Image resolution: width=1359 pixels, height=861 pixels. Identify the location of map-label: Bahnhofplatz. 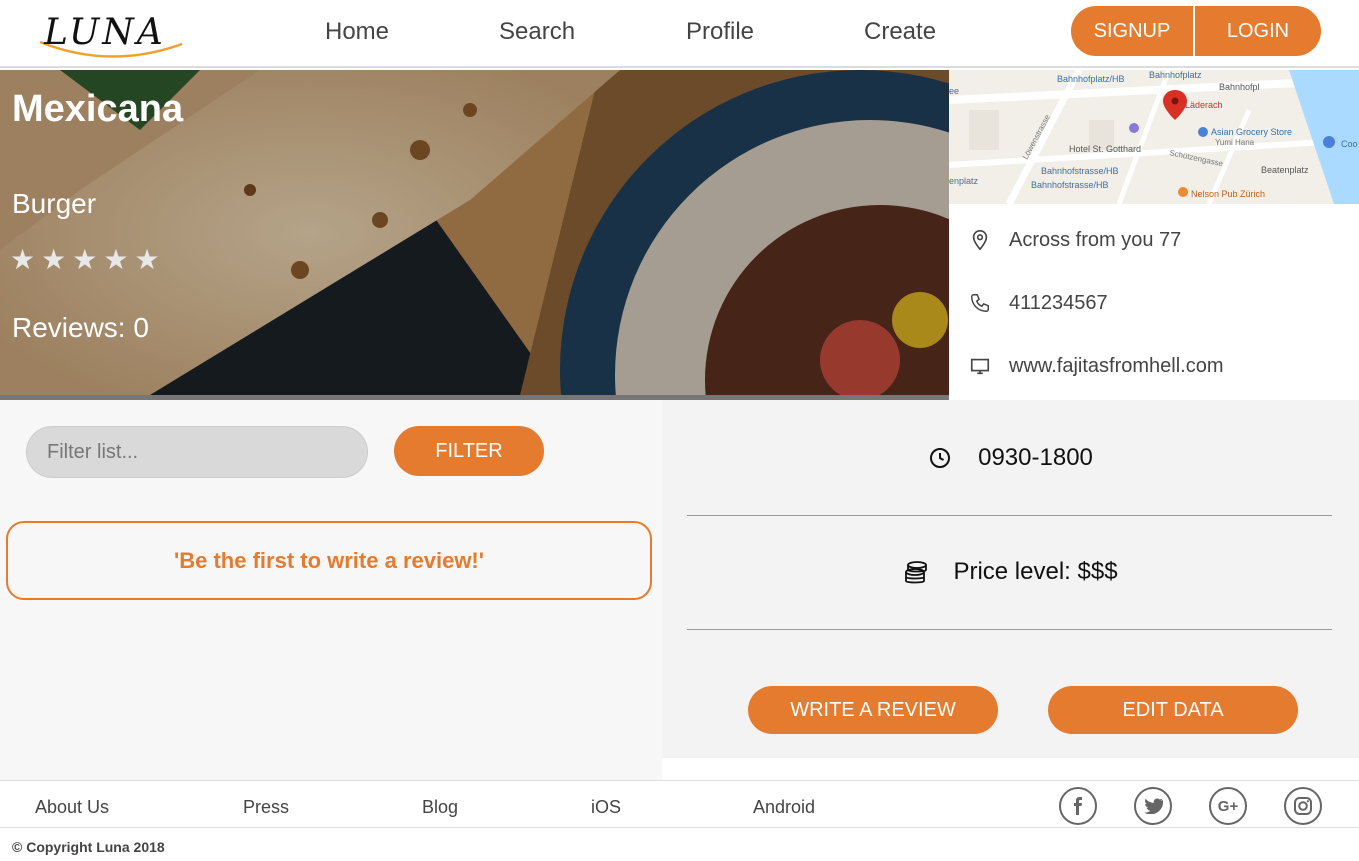
(1175, 75).